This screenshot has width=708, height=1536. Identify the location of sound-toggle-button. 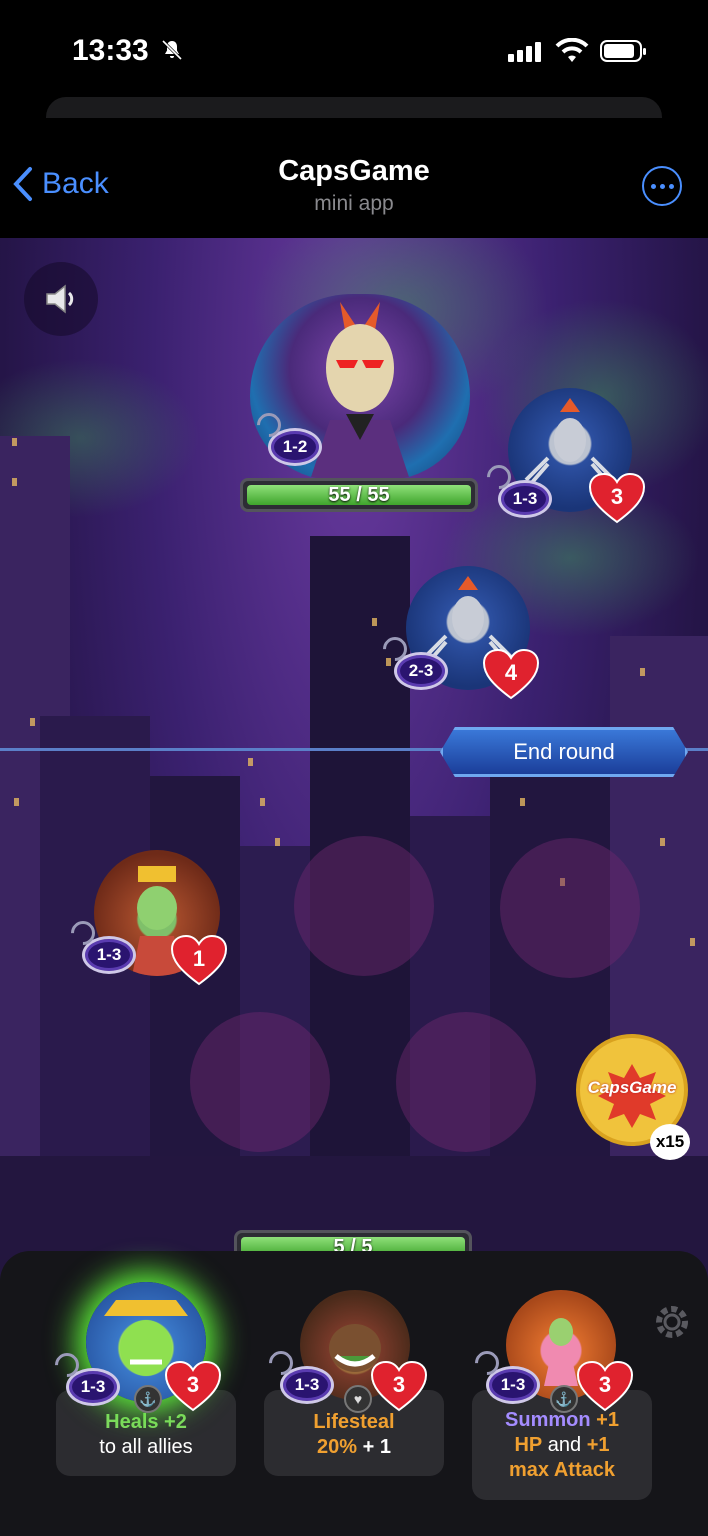
(61, 299).